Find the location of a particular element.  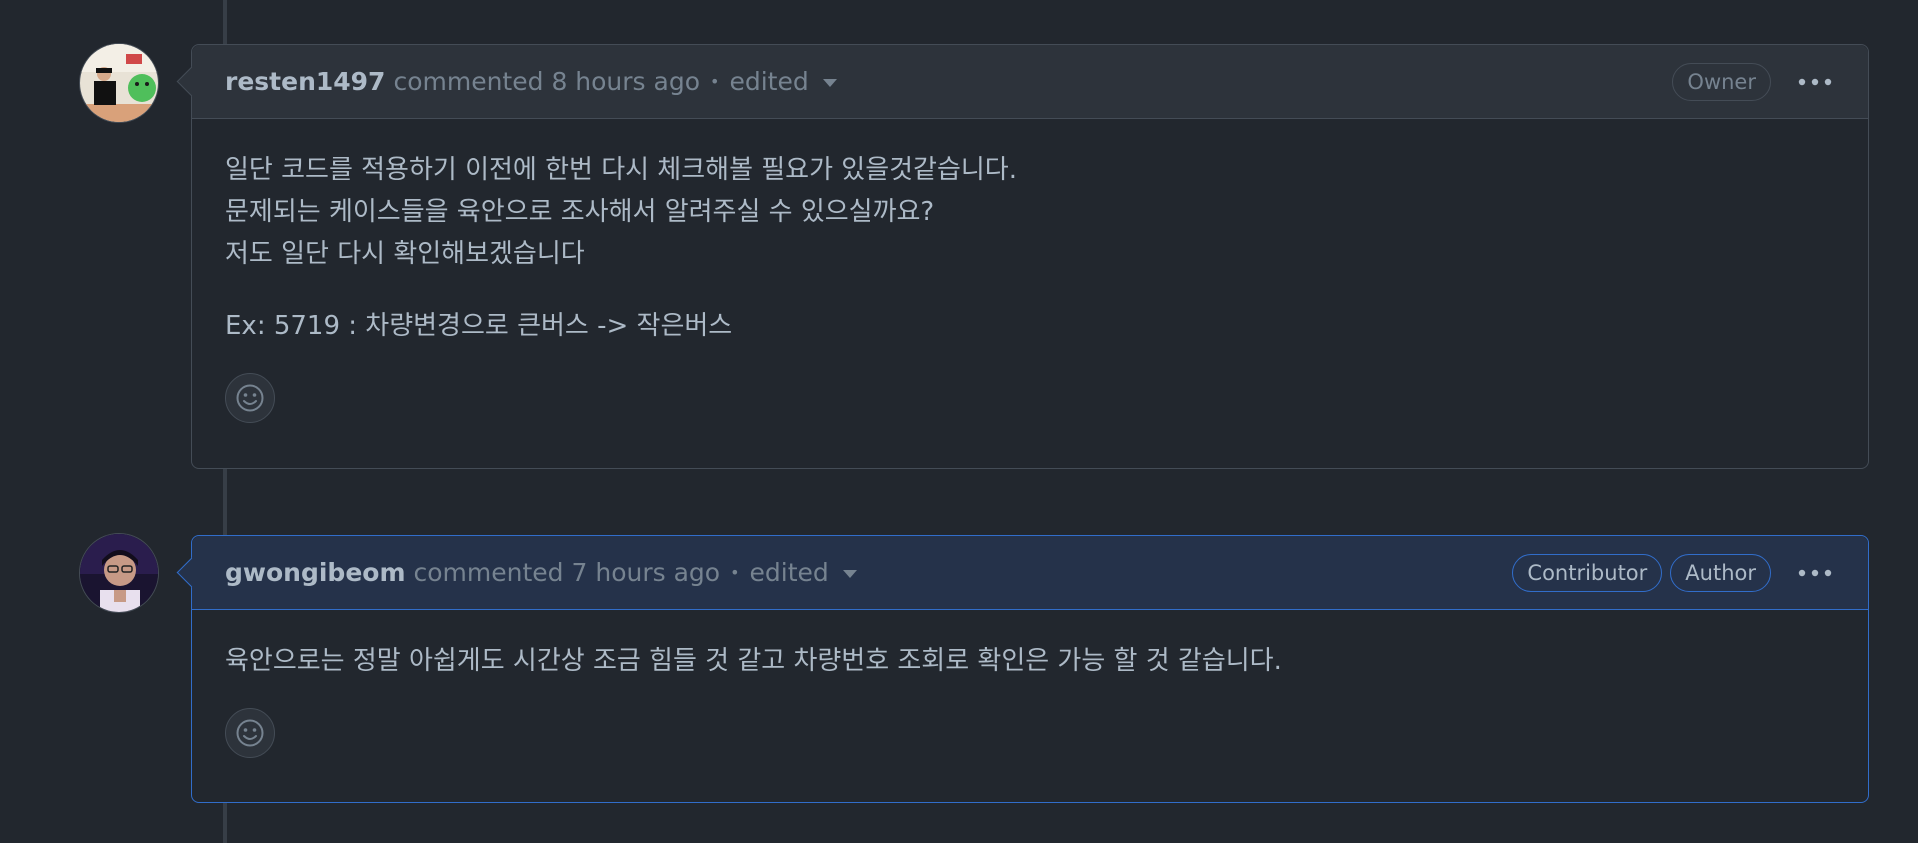

owner-badge: Owner is located at coordinates (1721, 81).